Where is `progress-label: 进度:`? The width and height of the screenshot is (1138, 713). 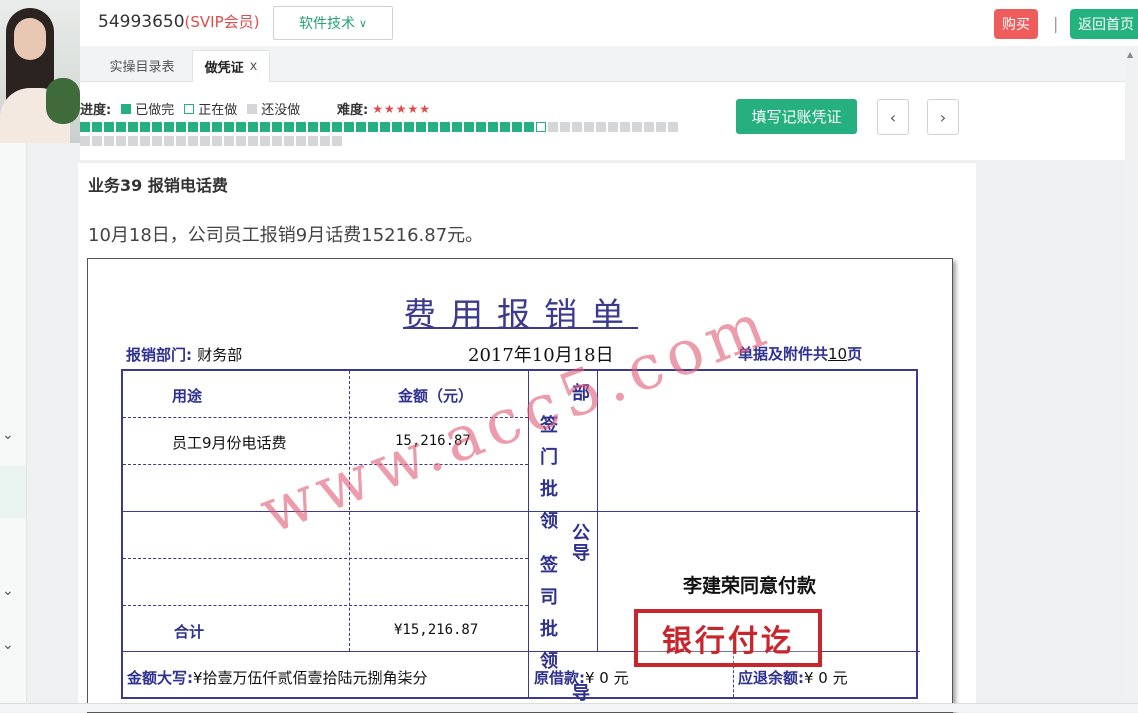
progress-label: 进度: is located at coordinates (96, 110).